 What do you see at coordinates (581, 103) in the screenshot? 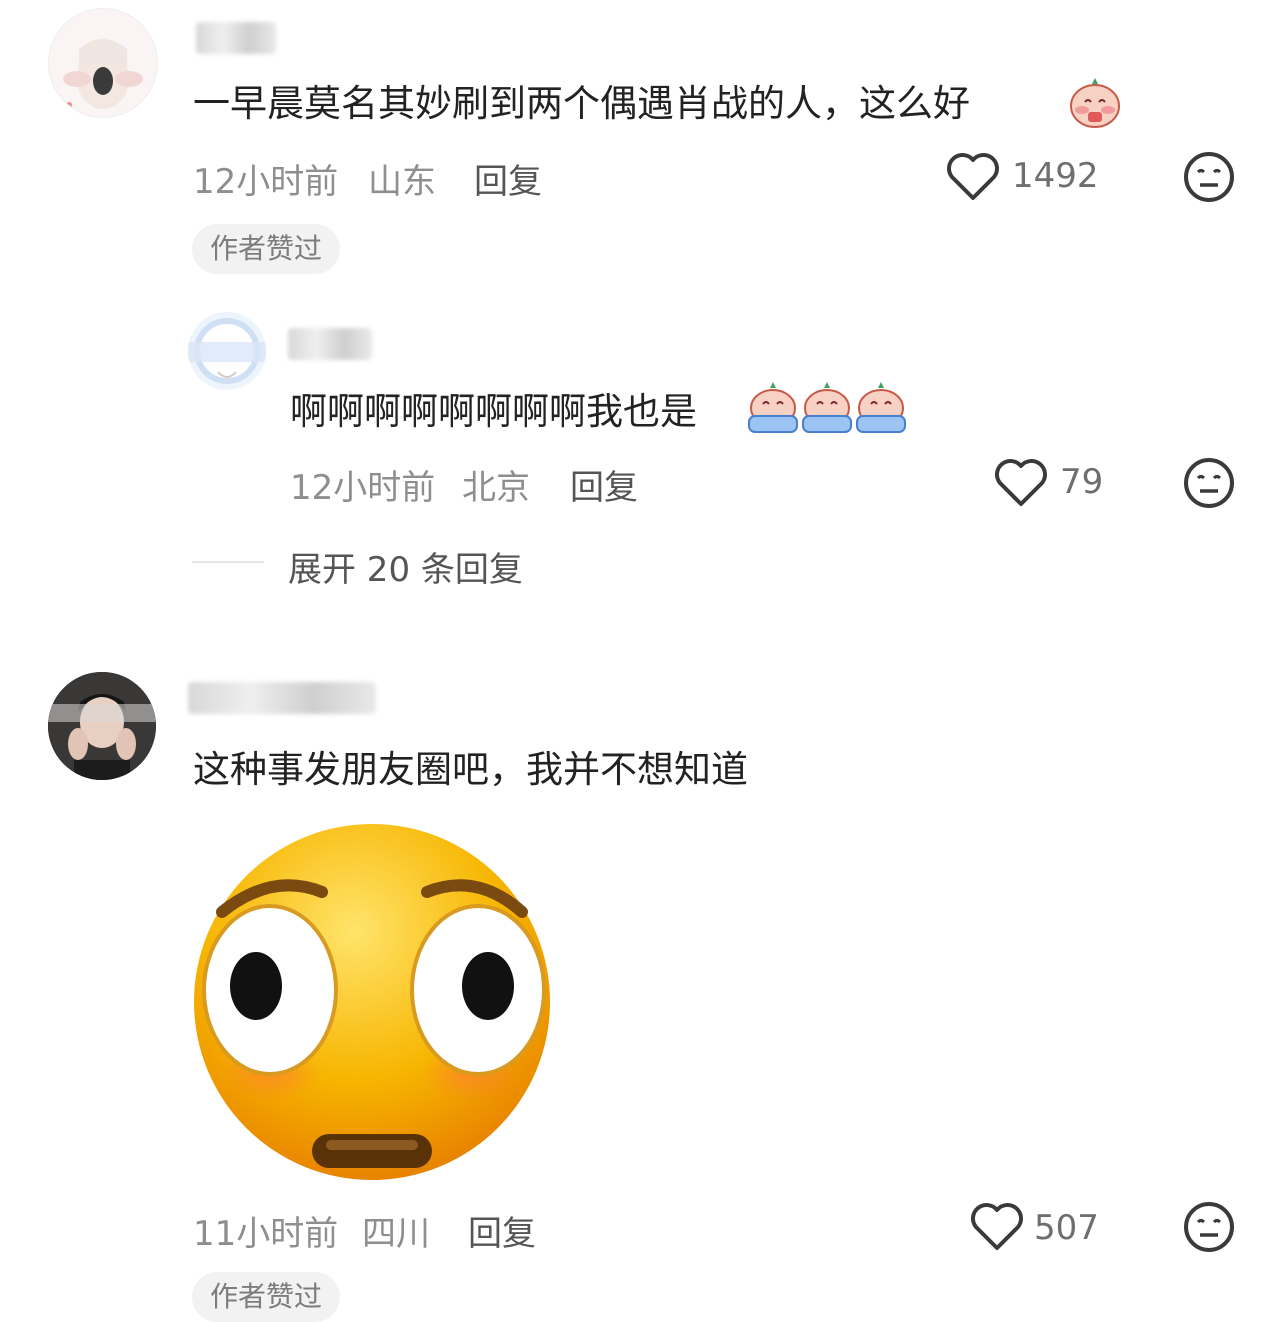
I see `comment-text: 一早晨莫名其妙刷到两个偶遇肖战的人，这么好` at bounding box center [581, 103].